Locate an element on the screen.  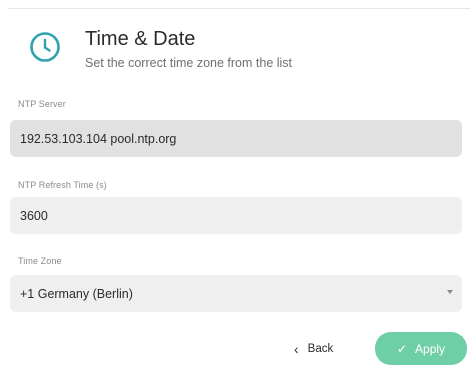
ntp-server-label: NTP Server is located at coordinates (42, 104).